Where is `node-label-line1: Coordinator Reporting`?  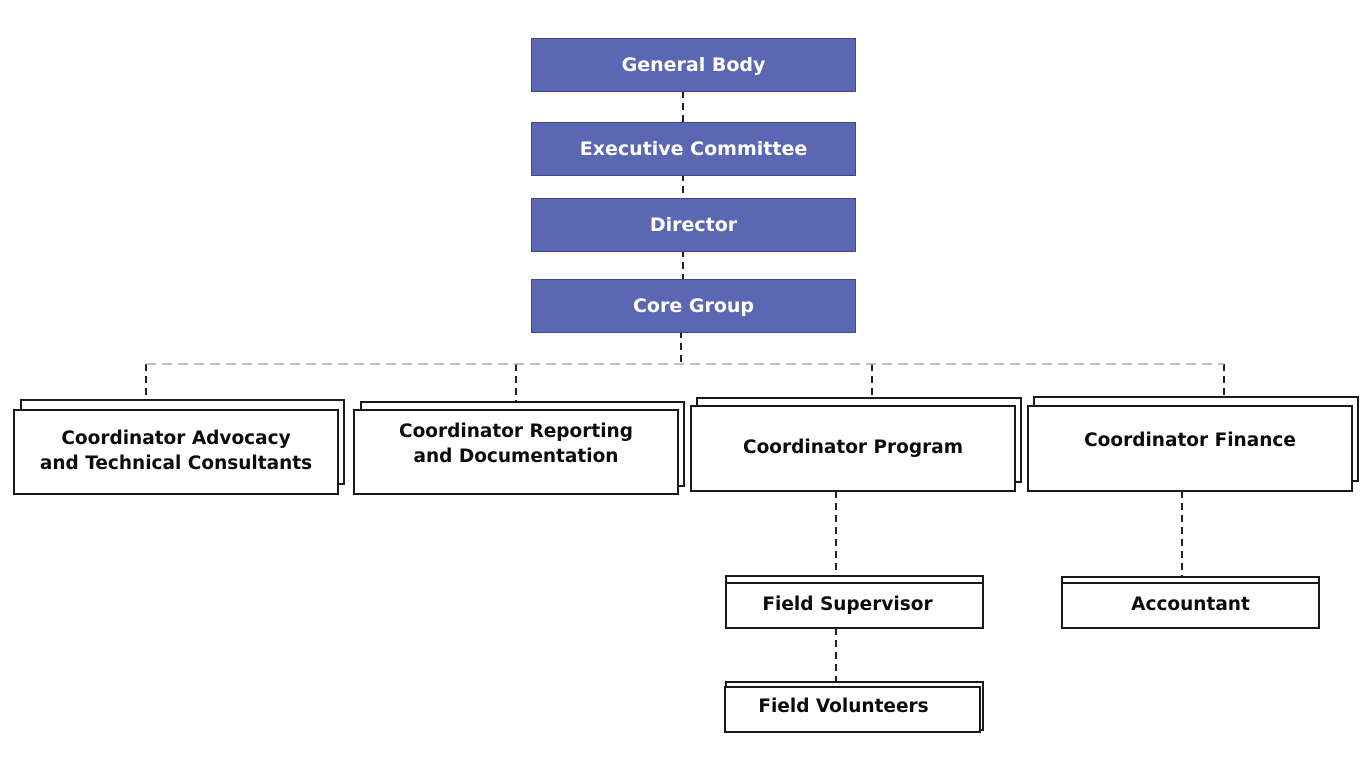
node-label-line1: Coordinator Reporting is located at coordinates (516, 432).